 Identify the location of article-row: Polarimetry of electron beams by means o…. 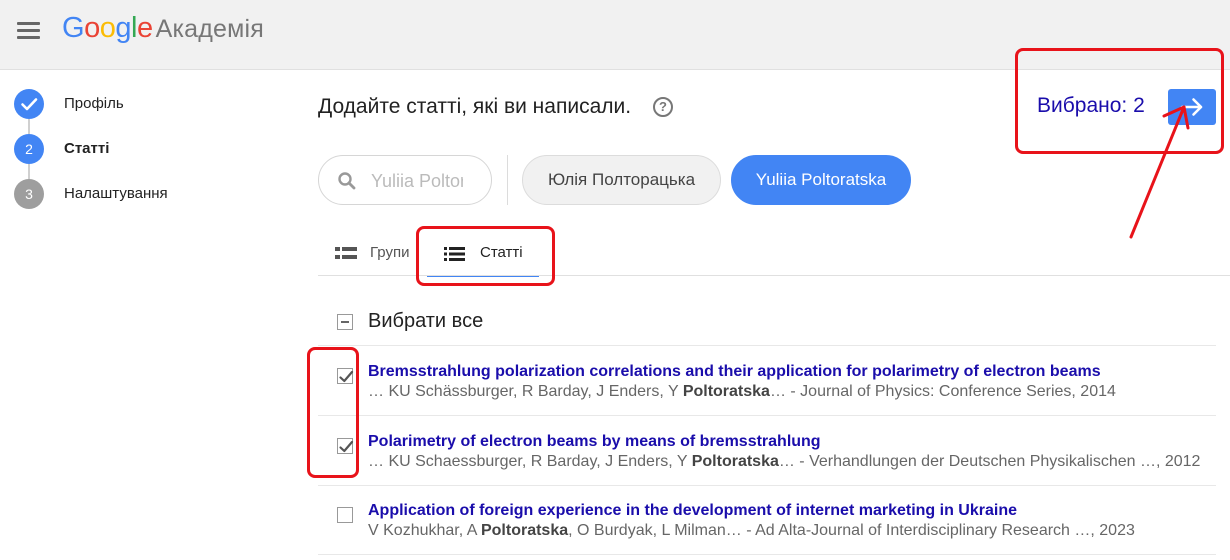
(774, 461).